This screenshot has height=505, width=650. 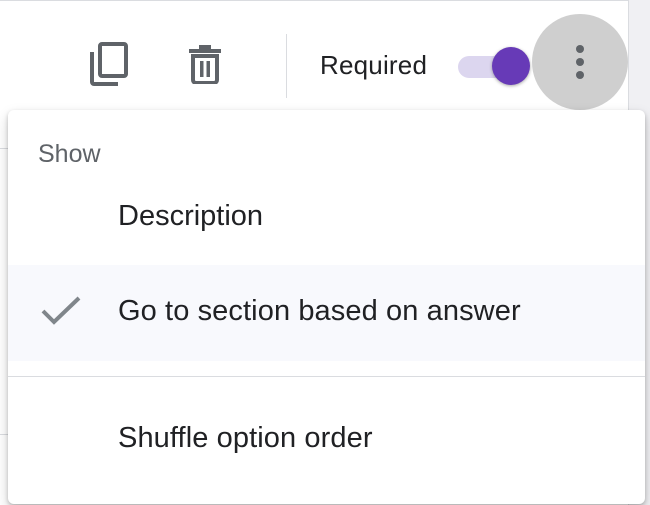 I want to click on menu-item-label: Go to section based on answer, so click(x=319, y=311).